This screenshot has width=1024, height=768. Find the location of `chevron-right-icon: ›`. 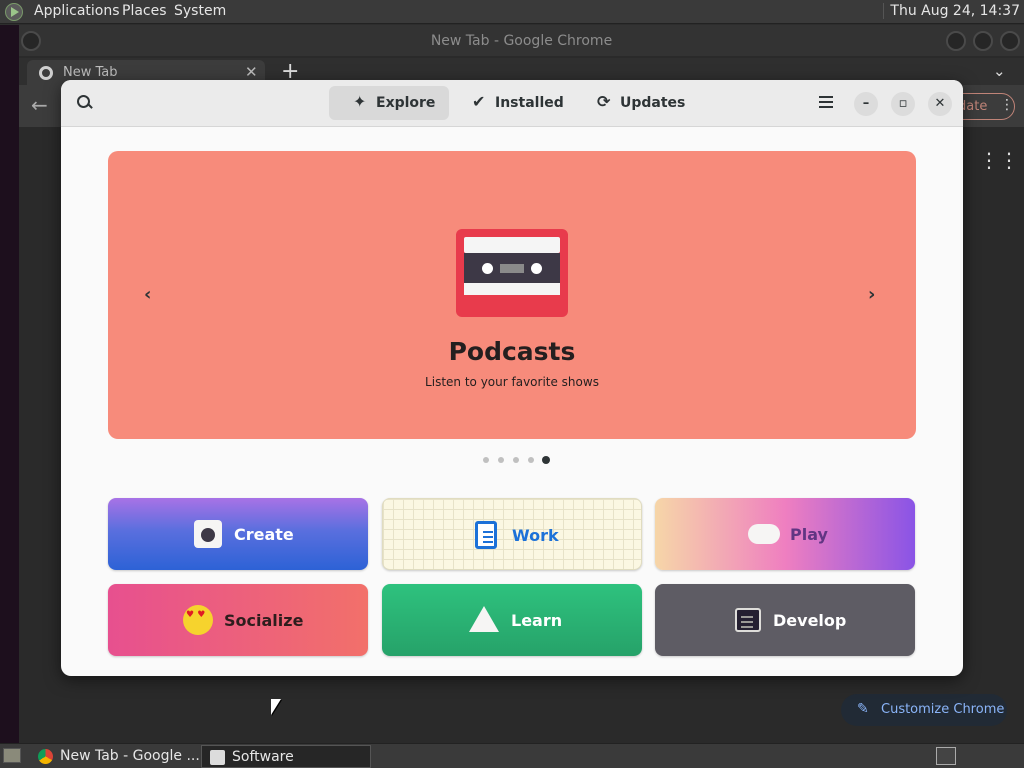

chevron-right-icon: › is located at coordinates (871, 294).